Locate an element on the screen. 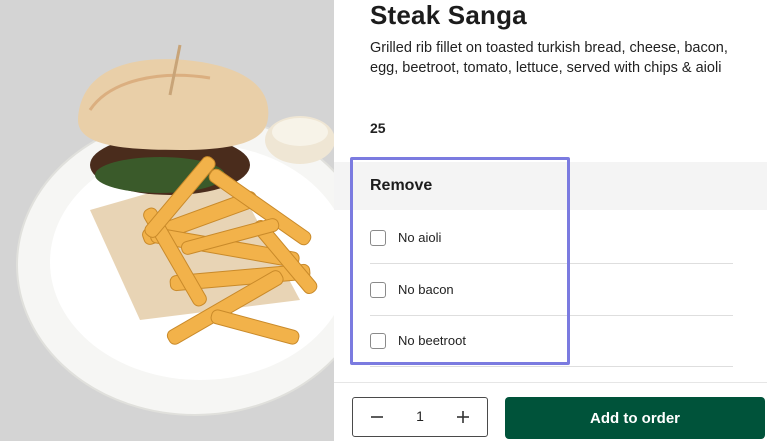 The height and width of the screenshot is (442, 767). option-no-beetroot: No beetroot is located at coordinates (551, 341).